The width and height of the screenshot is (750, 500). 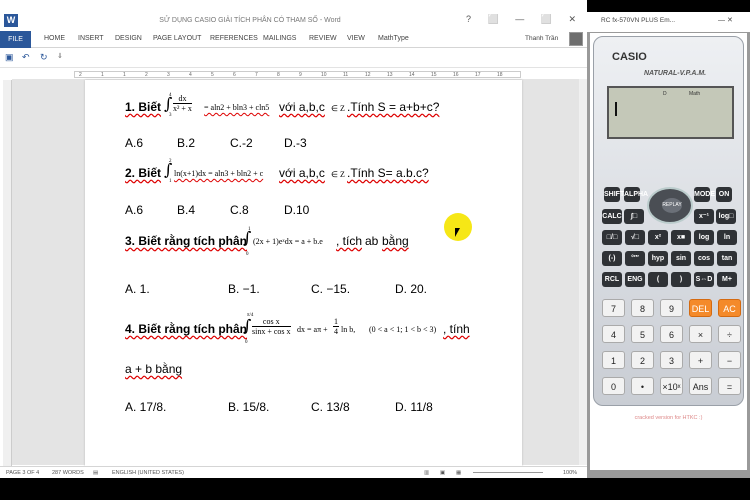 What do you see at coordinates (146, 75) in the screenshot?
I see `ruler-number: 2` at bounding box center [146, 75].